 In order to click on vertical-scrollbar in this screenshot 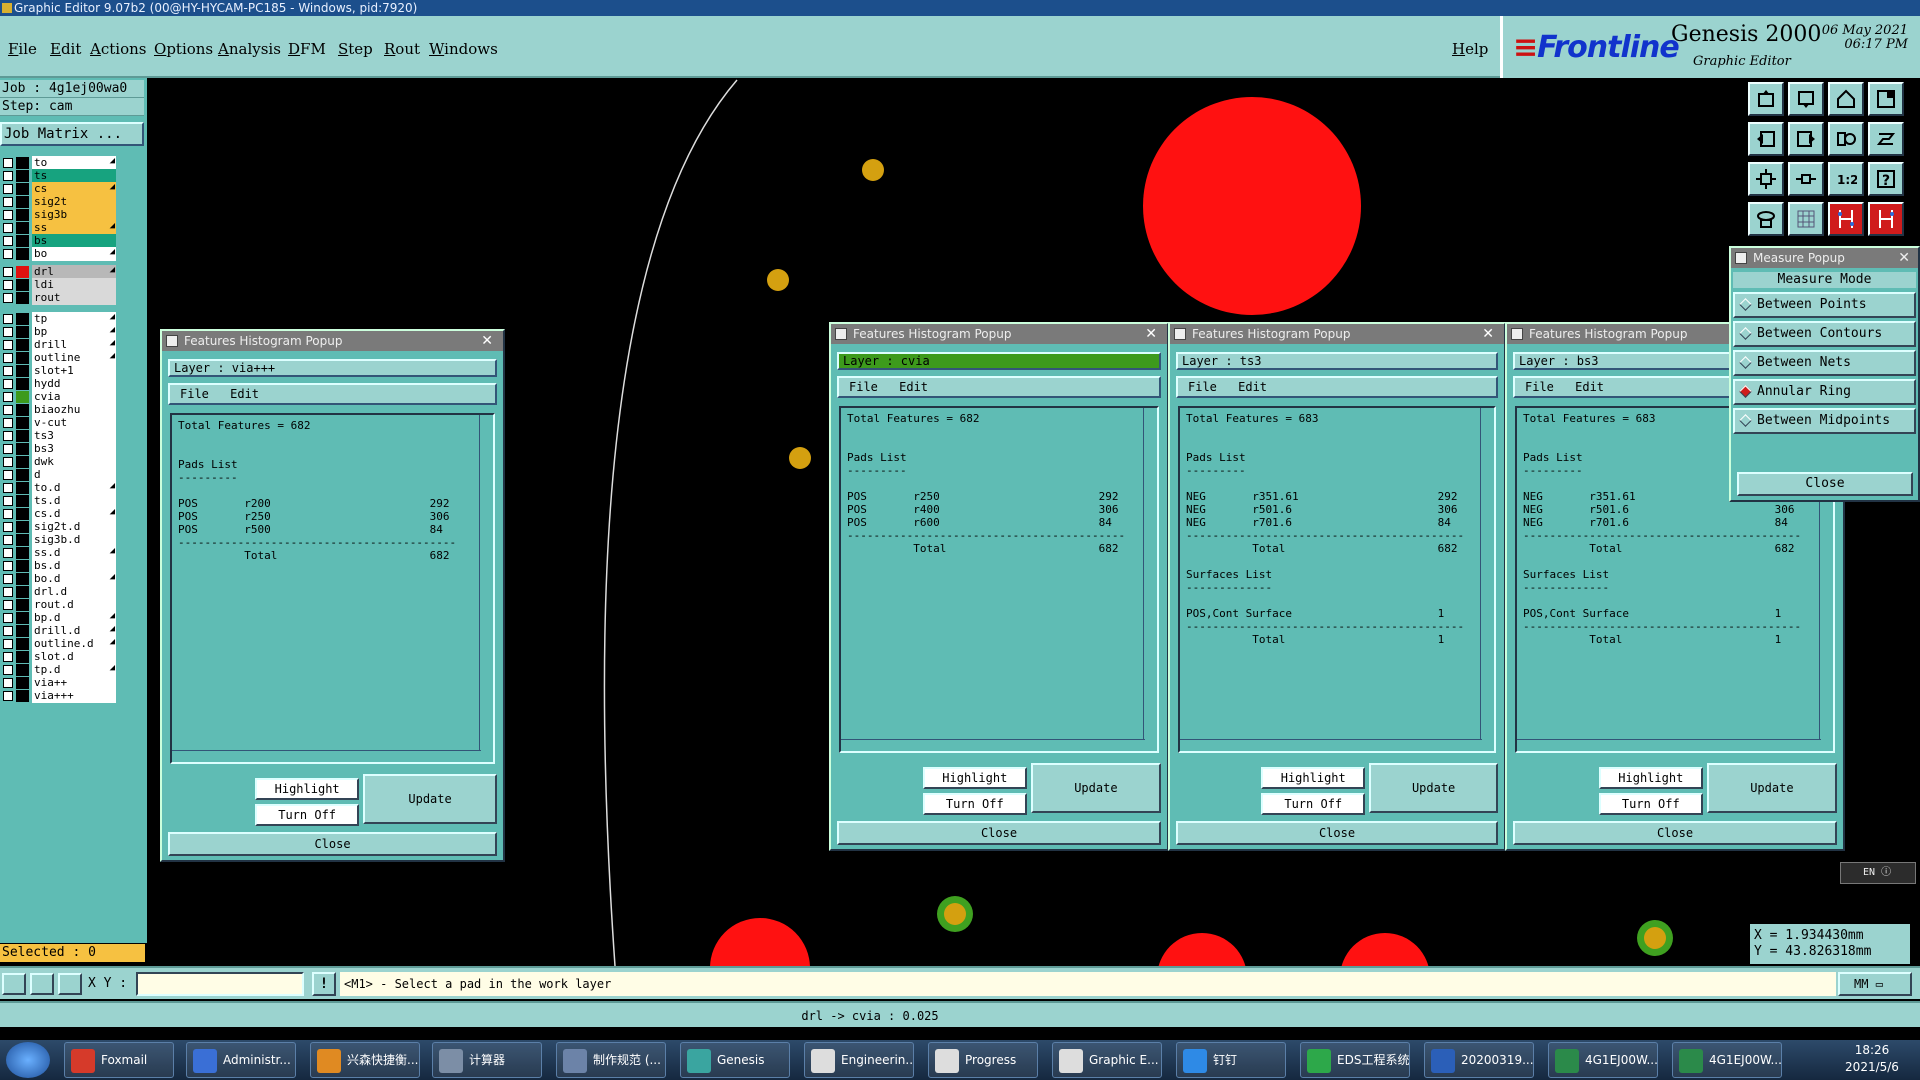, I will do `click(1487, 579)`.